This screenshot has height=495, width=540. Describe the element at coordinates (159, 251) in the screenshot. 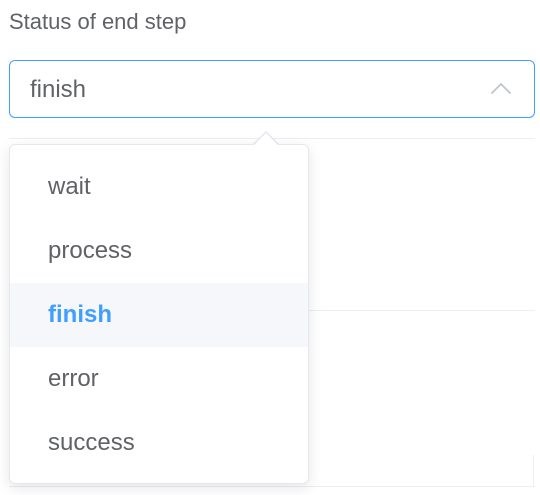

I see `option-process: process` at that location.